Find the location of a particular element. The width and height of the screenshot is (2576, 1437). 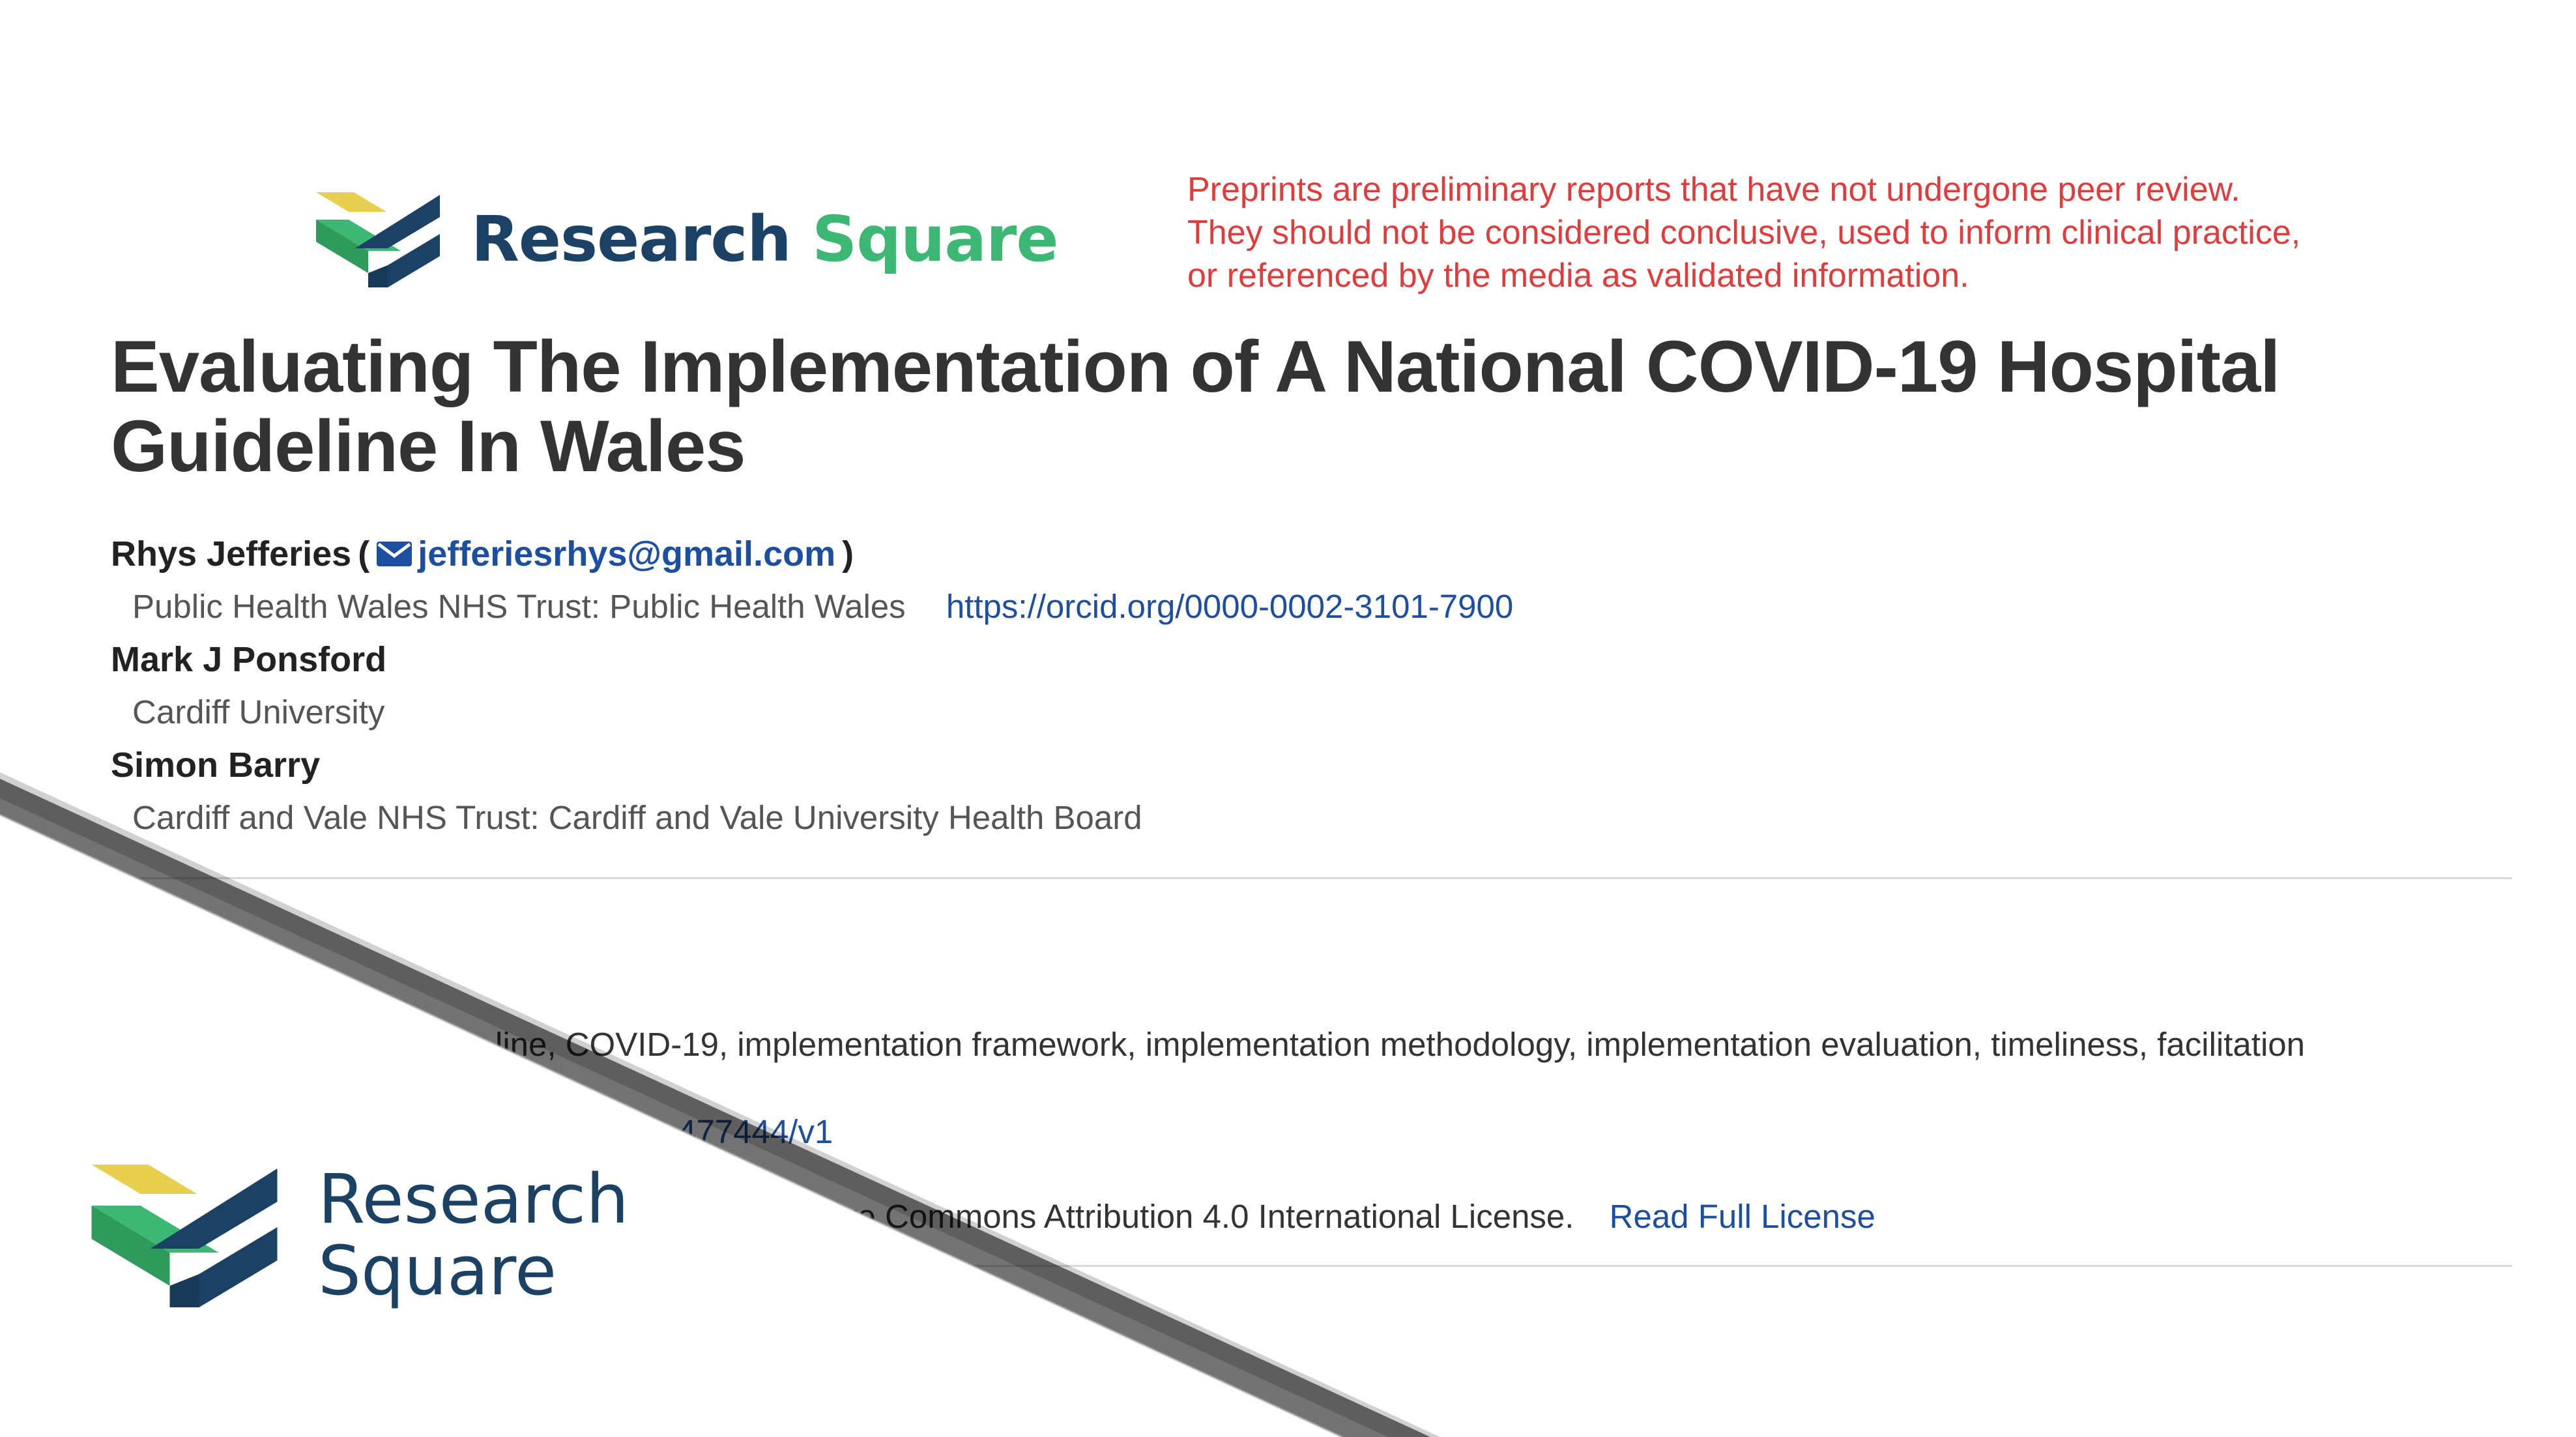

research-square-mark-icon is located at coordinates (184, 1236).